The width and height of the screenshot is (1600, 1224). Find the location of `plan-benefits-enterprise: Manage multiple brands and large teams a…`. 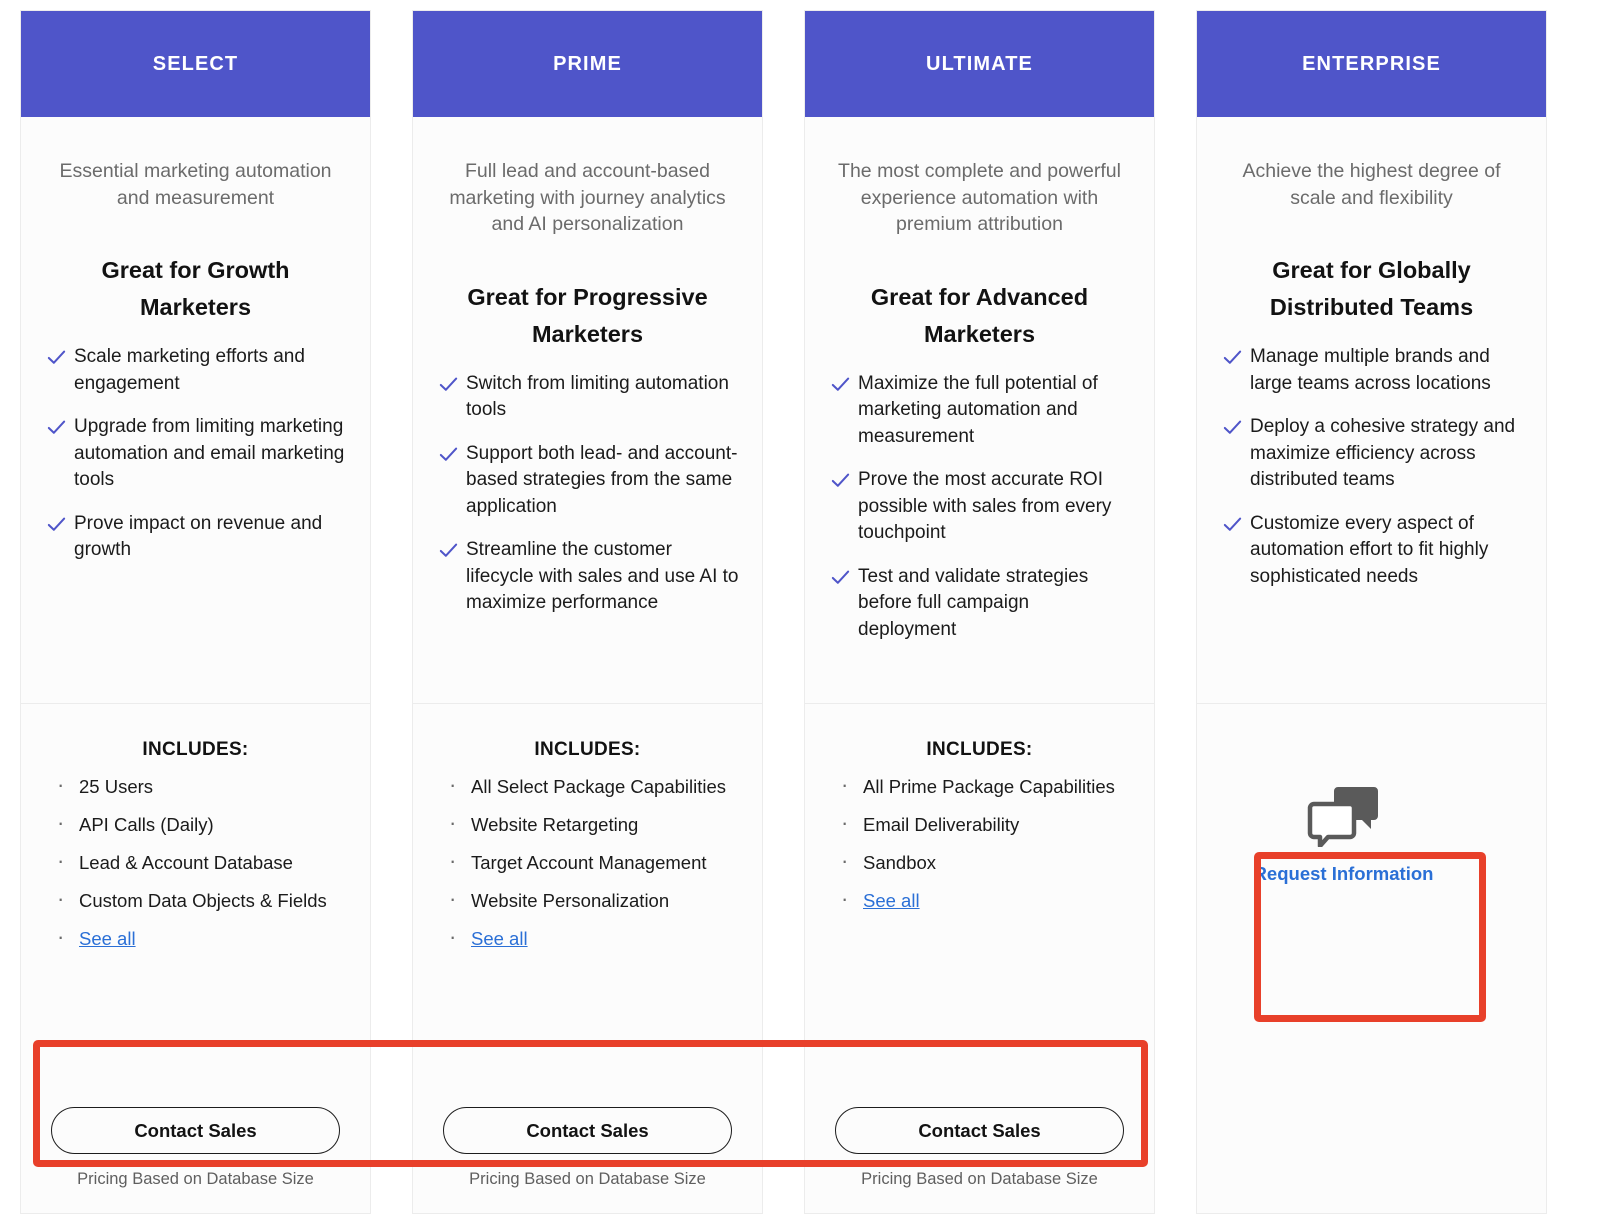

plan-benefits-enterprise: Manage multiple brands and large teams a… is located at coordinates (1371, 475).